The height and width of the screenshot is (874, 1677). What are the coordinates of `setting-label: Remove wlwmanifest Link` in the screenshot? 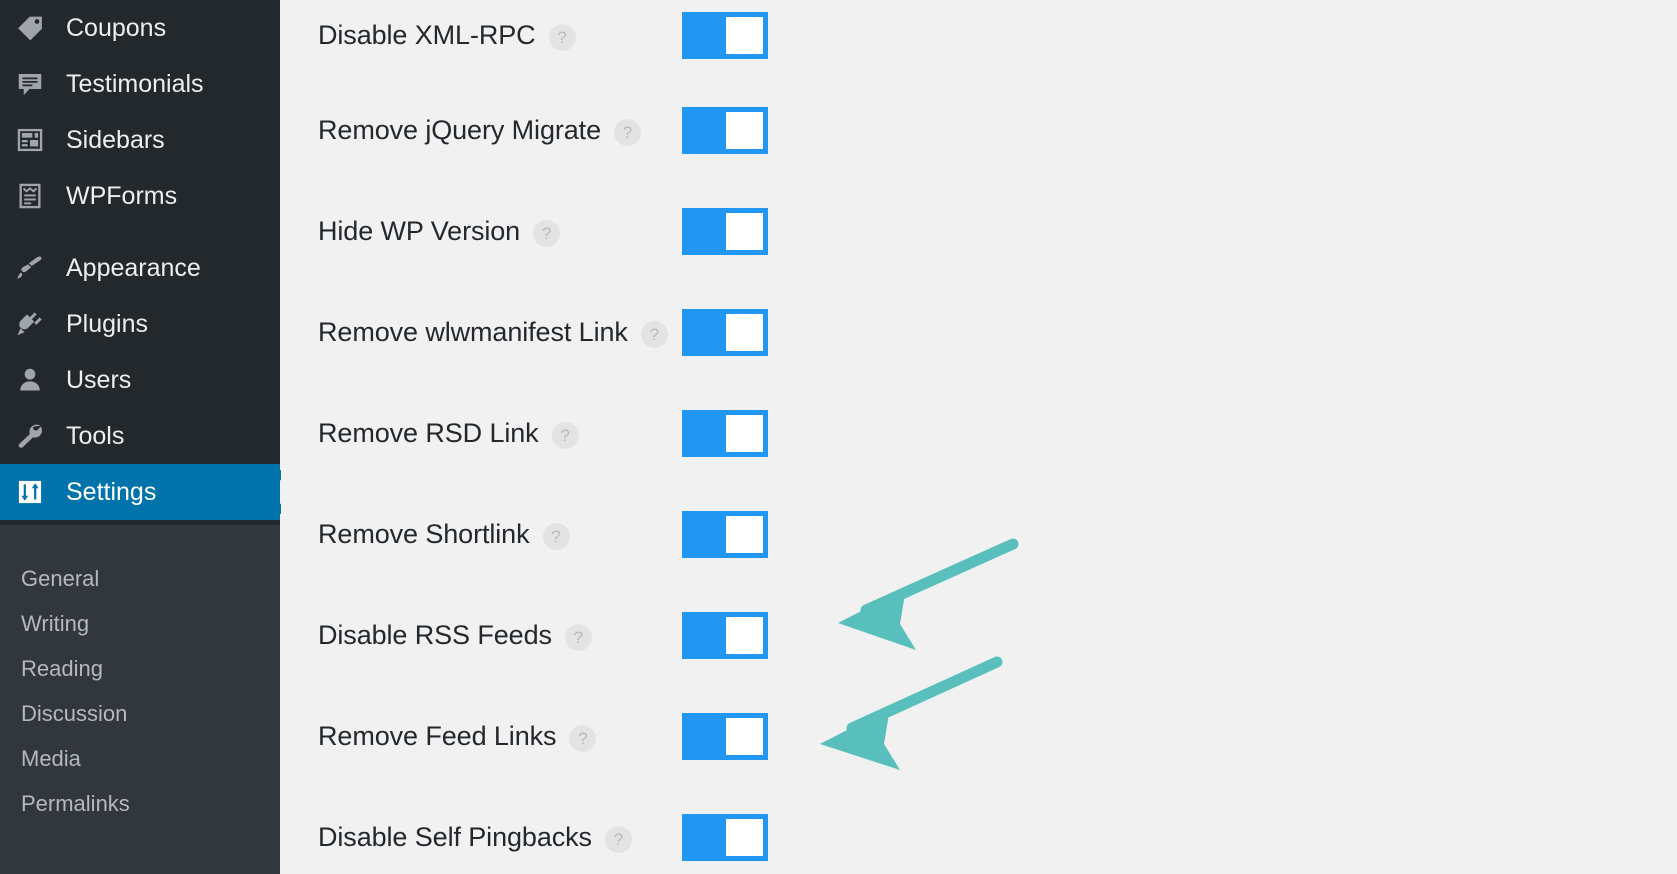 It's located at (473, 332).